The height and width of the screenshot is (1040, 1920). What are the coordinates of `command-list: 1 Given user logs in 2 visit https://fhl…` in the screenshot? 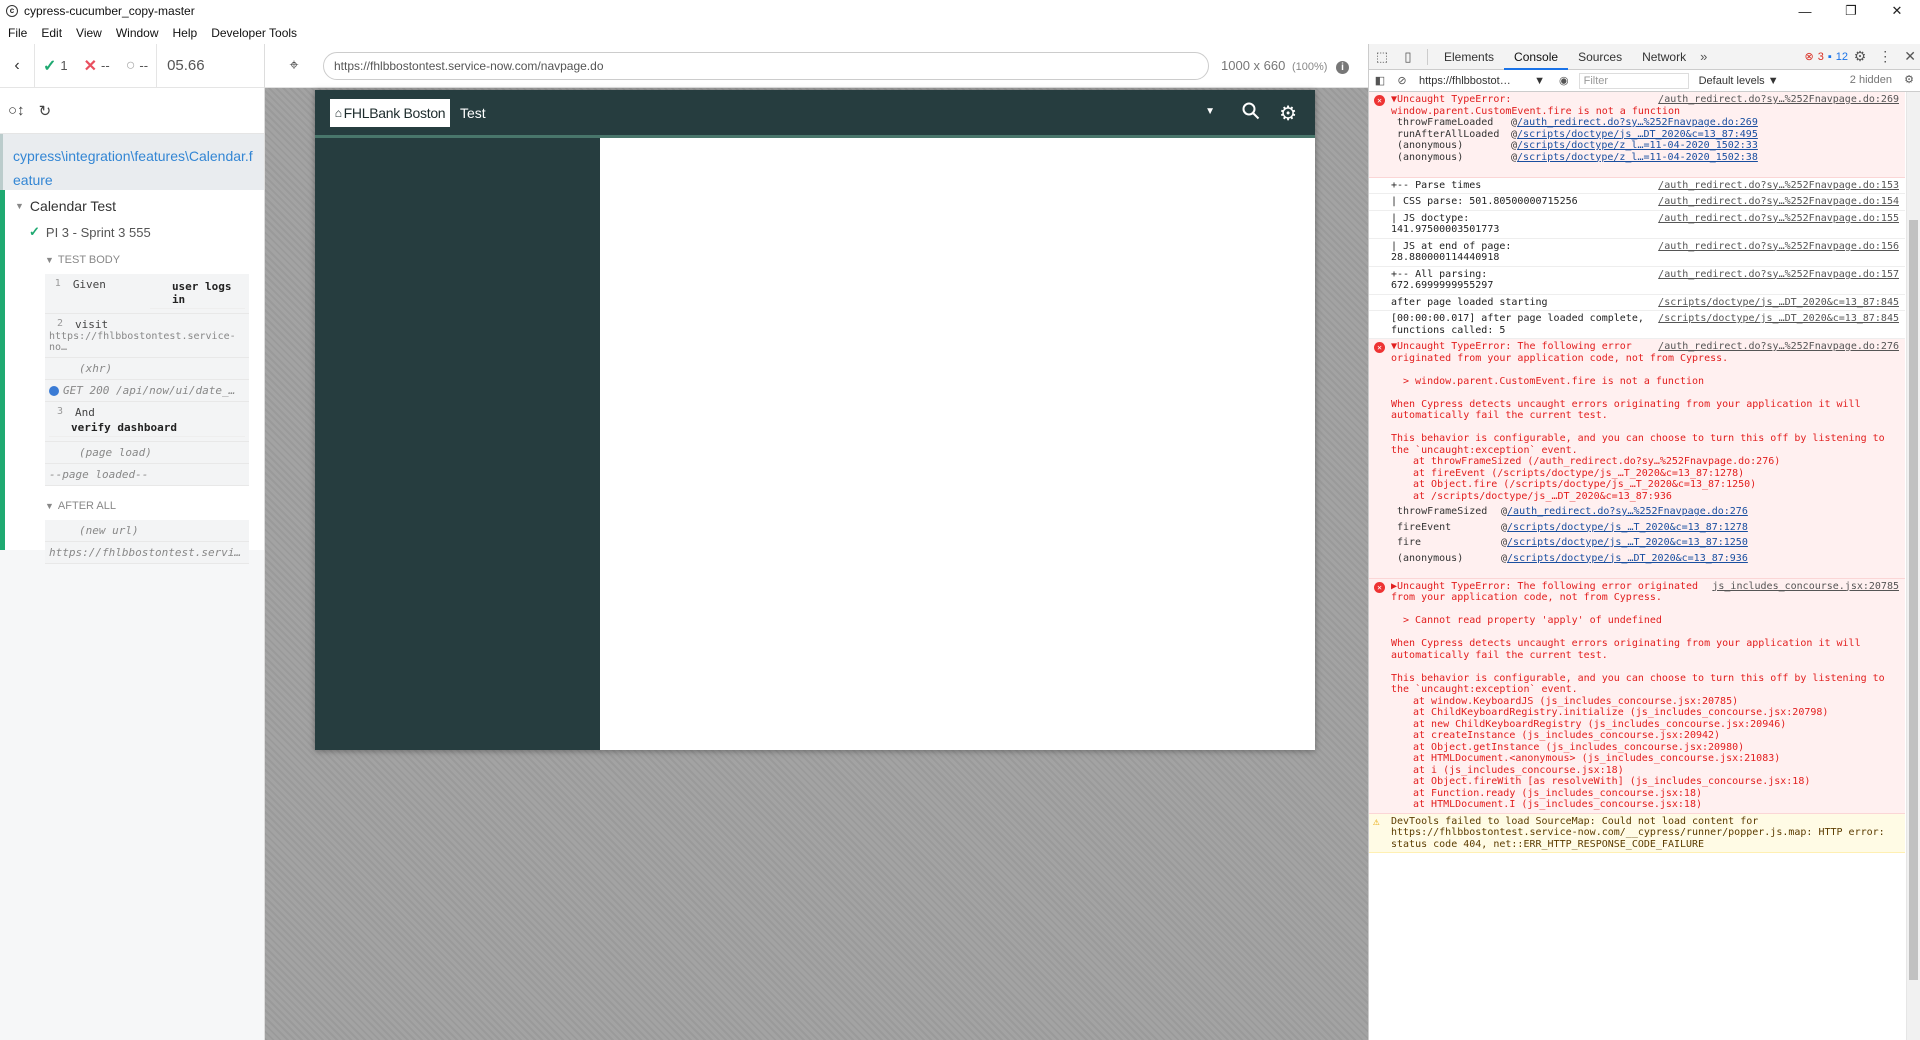 It's located at (147, 380).